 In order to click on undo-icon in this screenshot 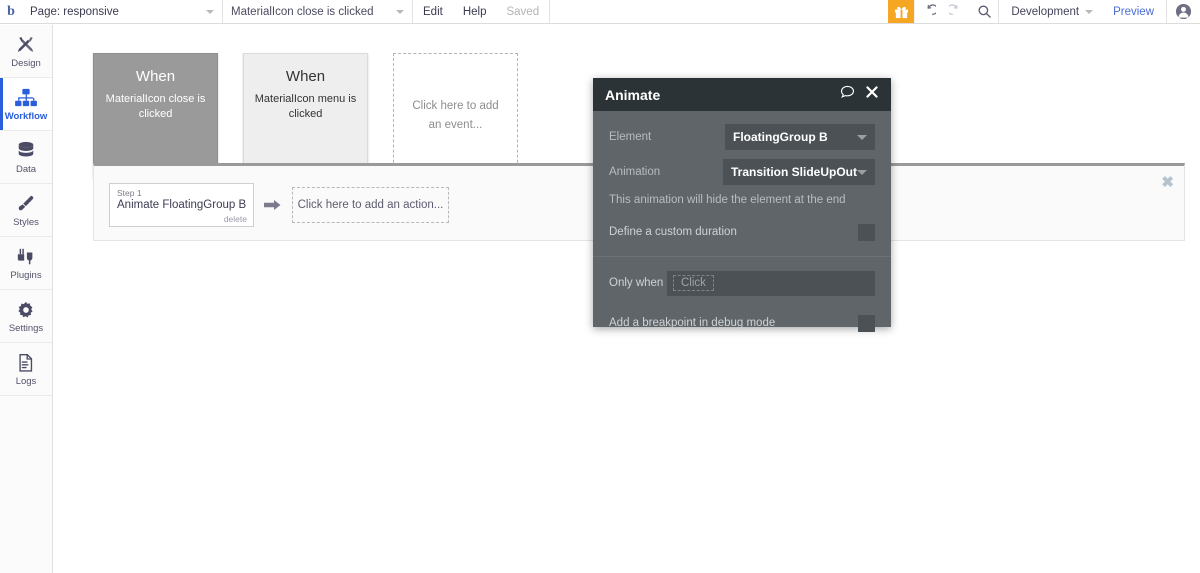, I will do `click(928, 11)`.